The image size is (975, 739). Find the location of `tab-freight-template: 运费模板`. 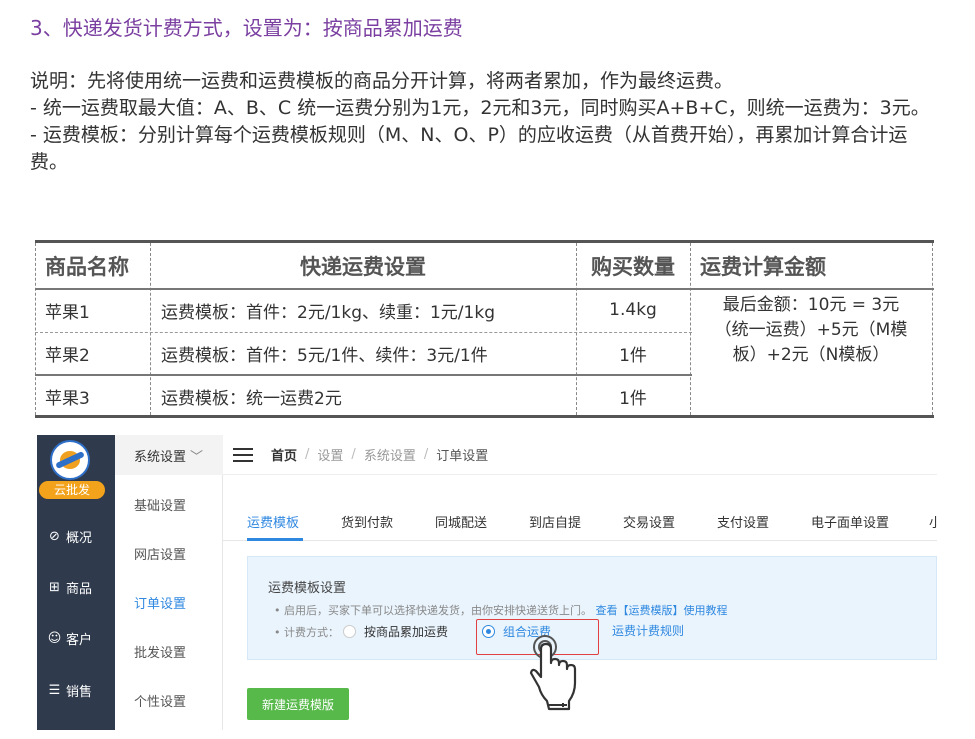

tab-freight-template: 运费模板 is located at coordinates (273, 521).